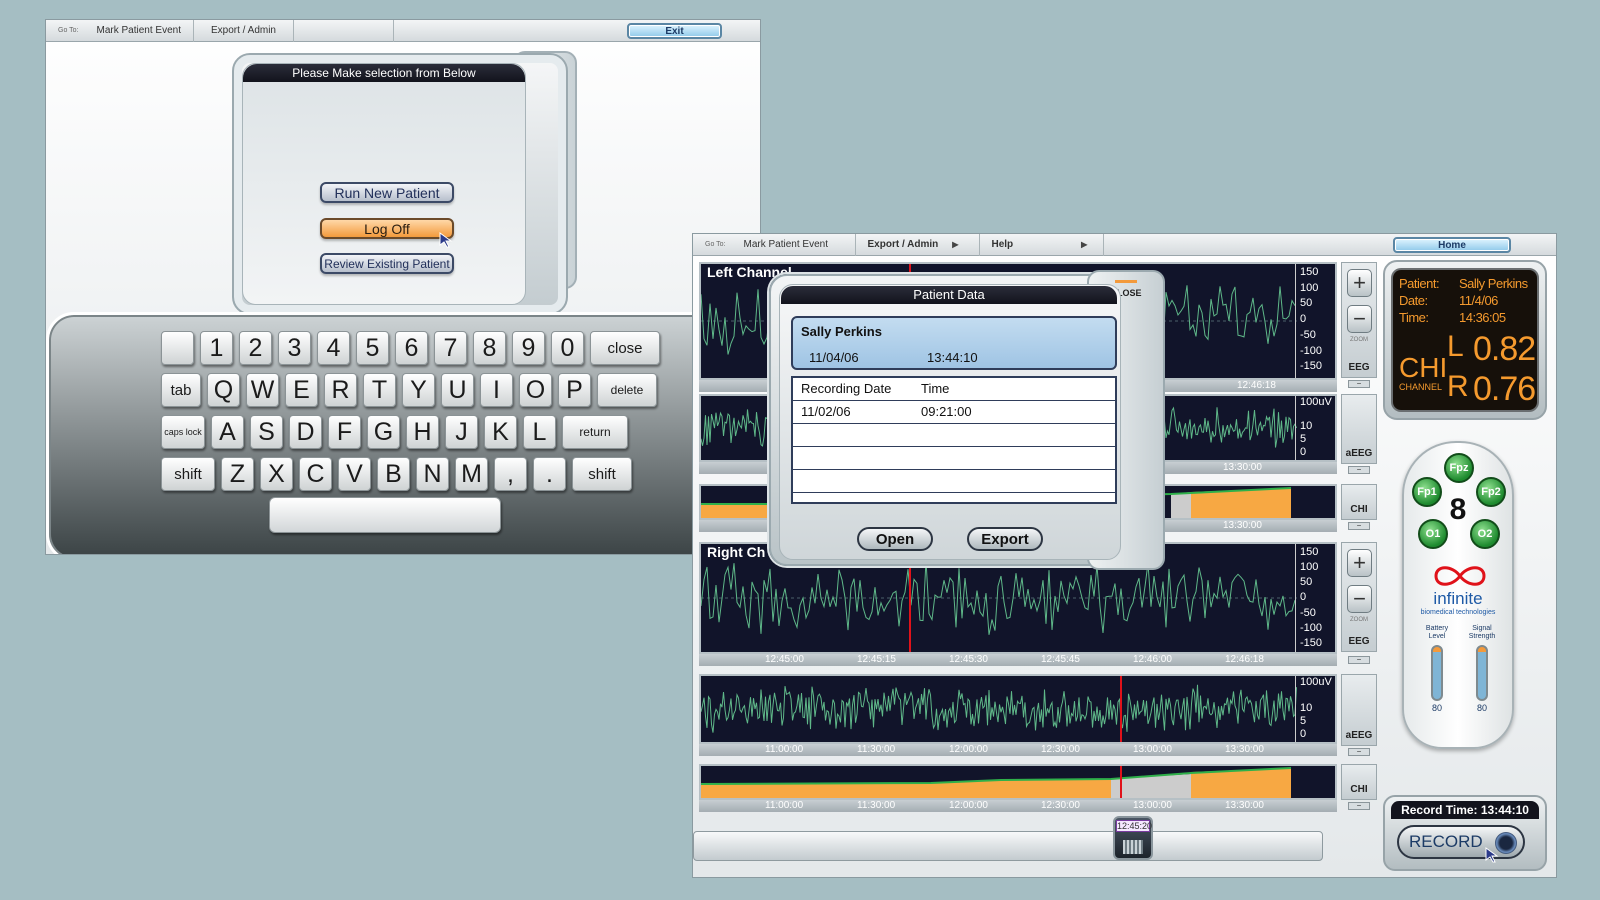 This screenshot has height=900, width=1600. Describe the element at coordinates (1311, 627) in the screenshot. I see `scale-tick: -100` at that location.